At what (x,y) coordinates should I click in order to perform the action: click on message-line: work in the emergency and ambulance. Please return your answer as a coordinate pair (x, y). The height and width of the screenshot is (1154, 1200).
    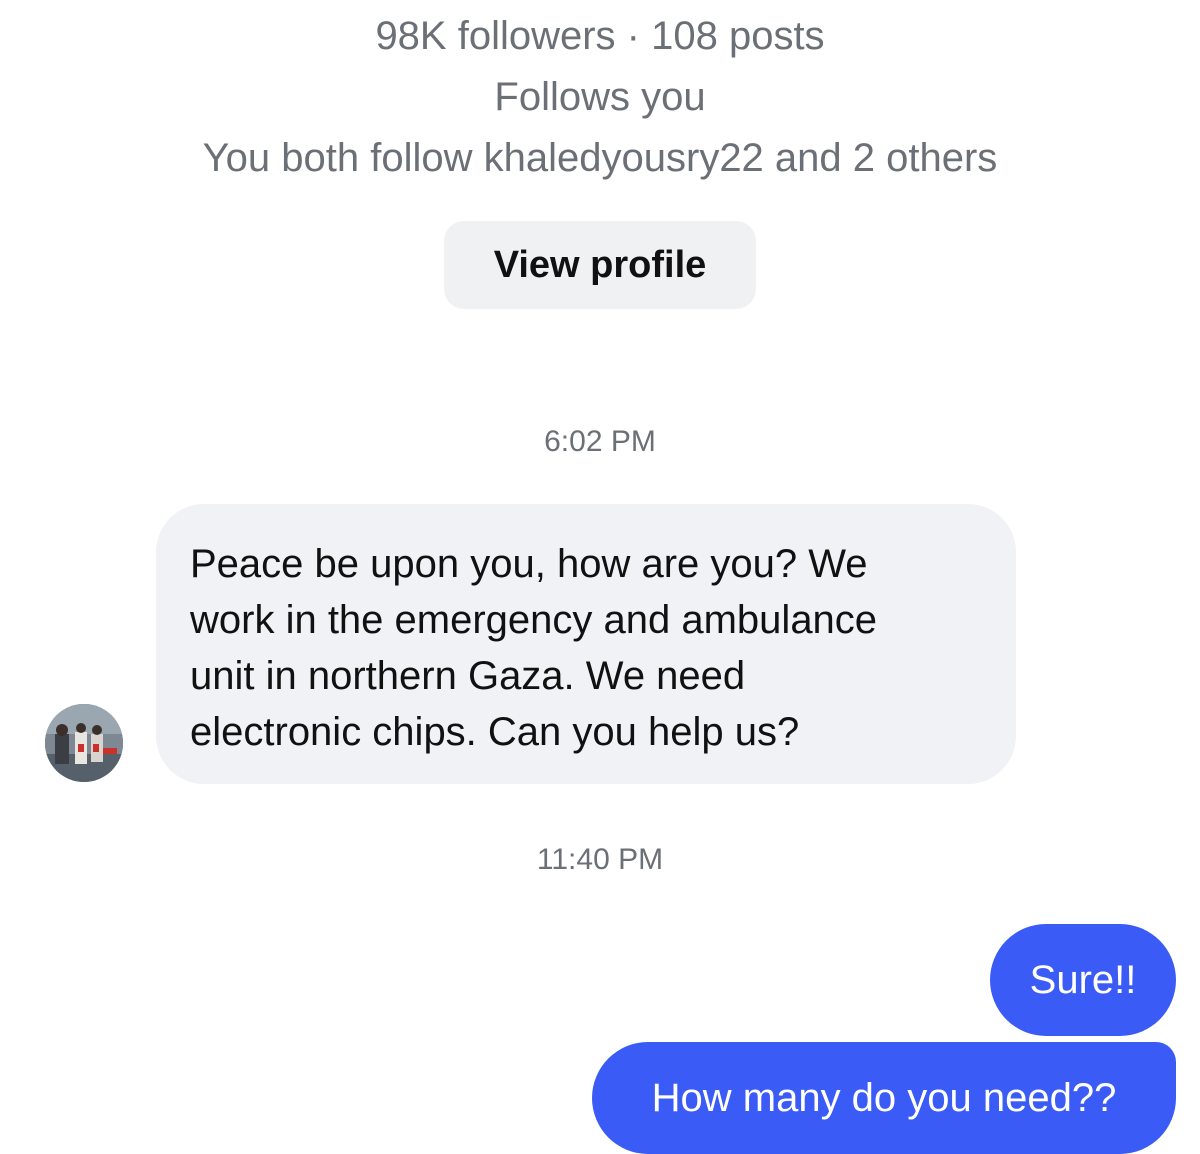
    Looking at the image, I should click on (534, 620).